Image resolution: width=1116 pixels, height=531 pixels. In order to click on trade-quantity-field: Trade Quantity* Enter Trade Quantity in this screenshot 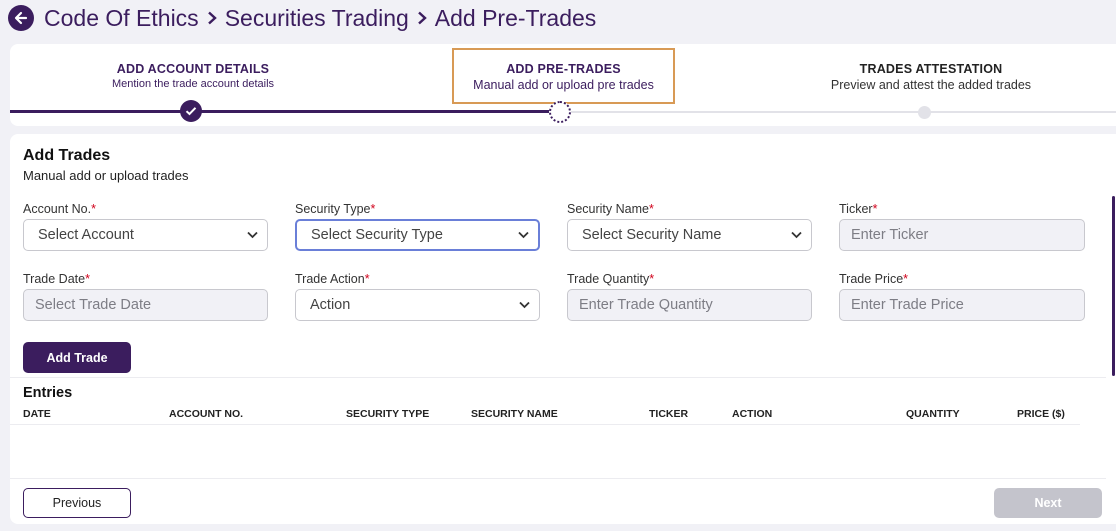, I will do `click(689, 296)`.